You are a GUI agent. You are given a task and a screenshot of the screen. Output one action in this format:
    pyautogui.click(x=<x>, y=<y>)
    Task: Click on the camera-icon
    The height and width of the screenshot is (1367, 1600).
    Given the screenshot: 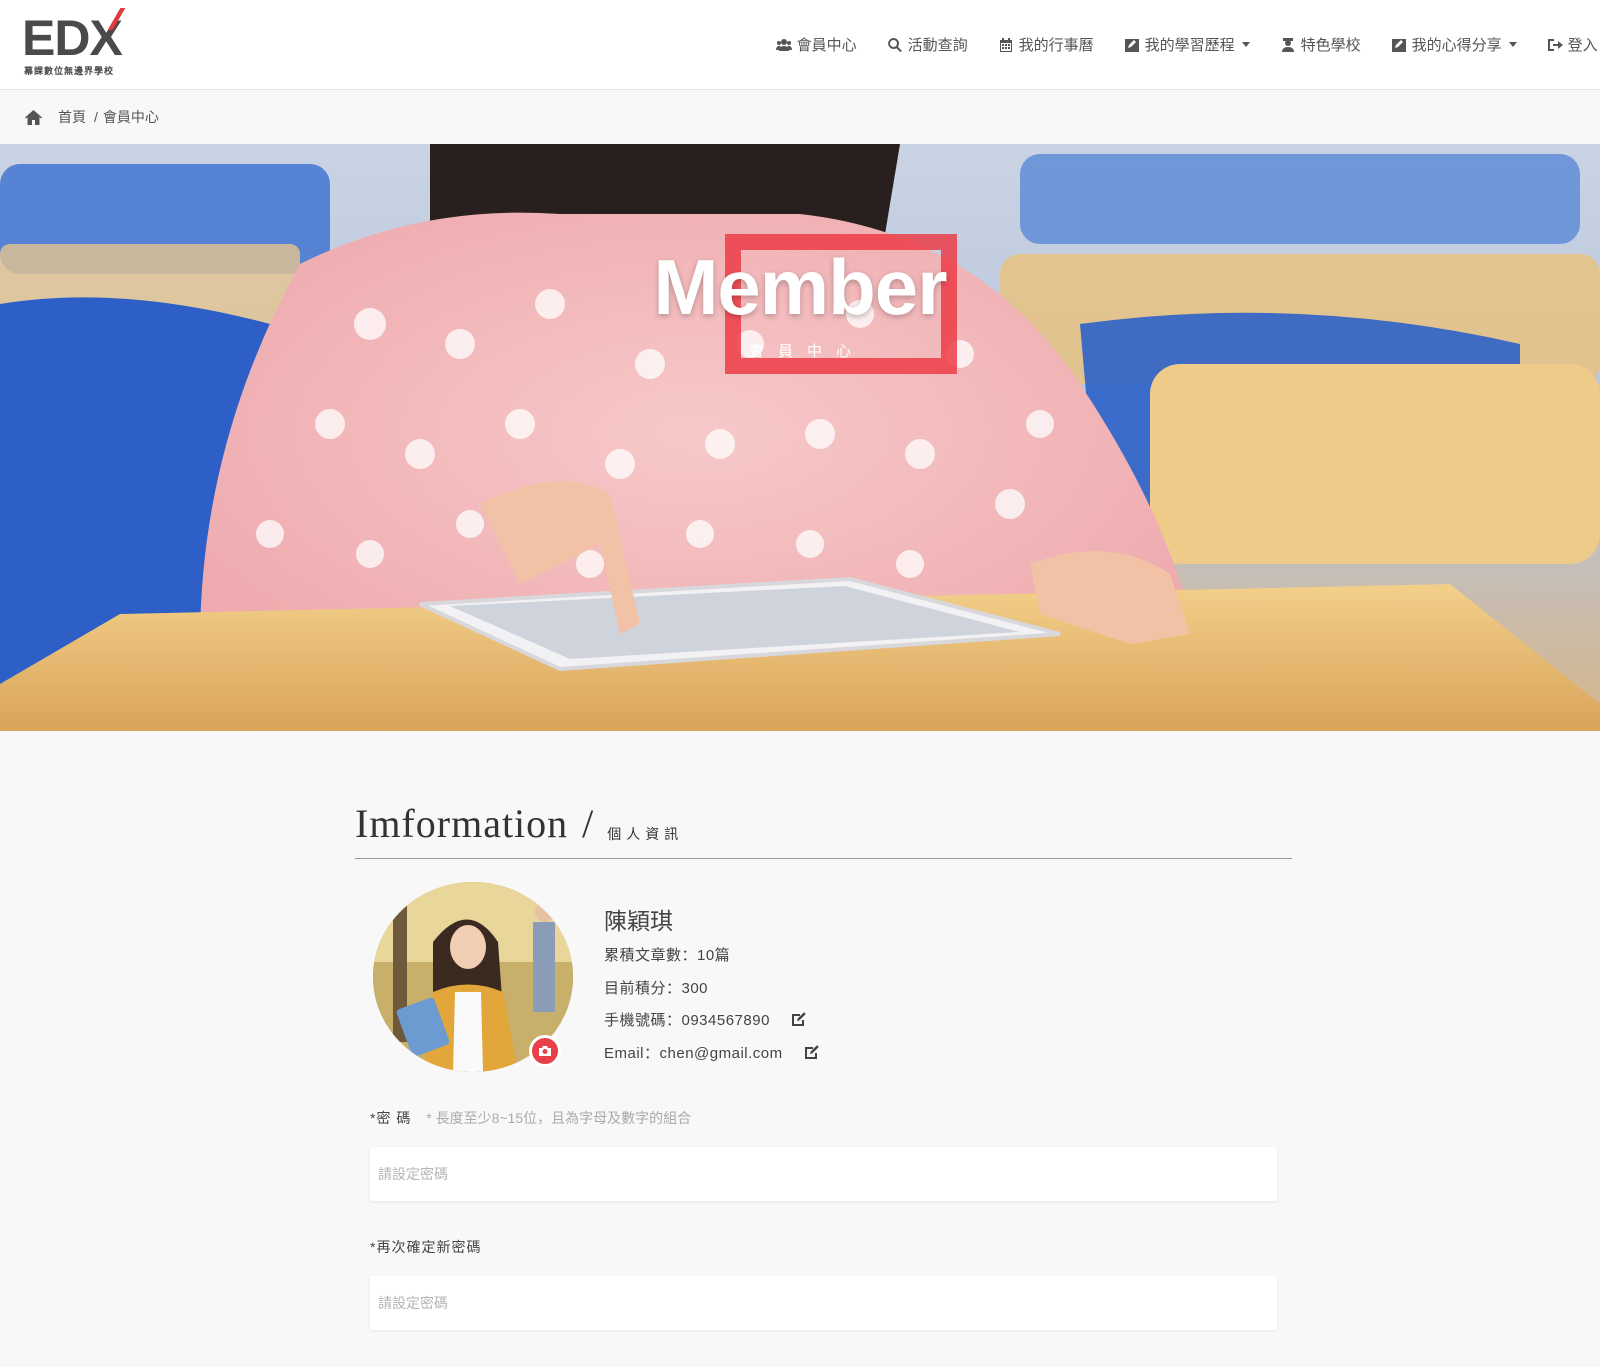 What is the action you would take?
    pyautogui.click(x=545, y=1051)
    